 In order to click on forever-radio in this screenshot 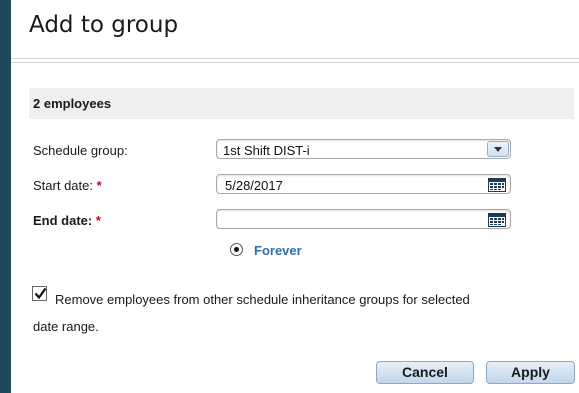, I will do `click(236, 249)`.